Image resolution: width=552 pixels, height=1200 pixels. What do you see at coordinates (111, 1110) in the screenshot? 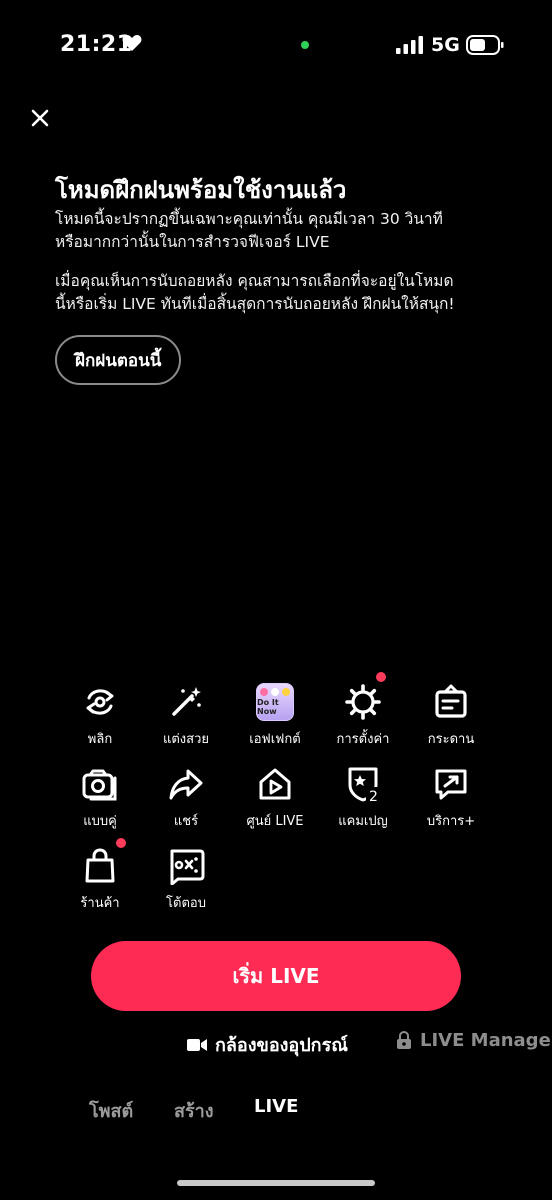
I see `tab-post: โพสต์` at bounding box center [111, 1110].